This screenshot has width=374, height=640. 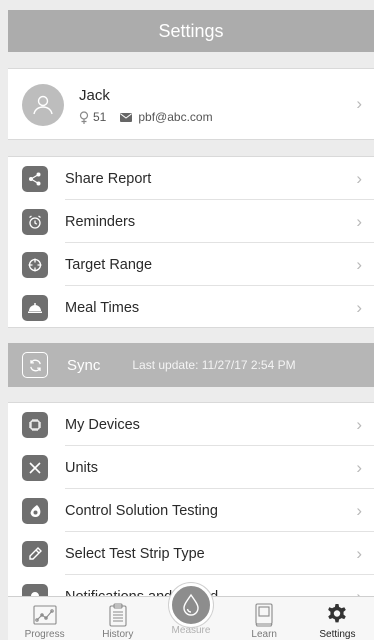 I want to click on tab-settings: Settings, so click(x=337, y=618).